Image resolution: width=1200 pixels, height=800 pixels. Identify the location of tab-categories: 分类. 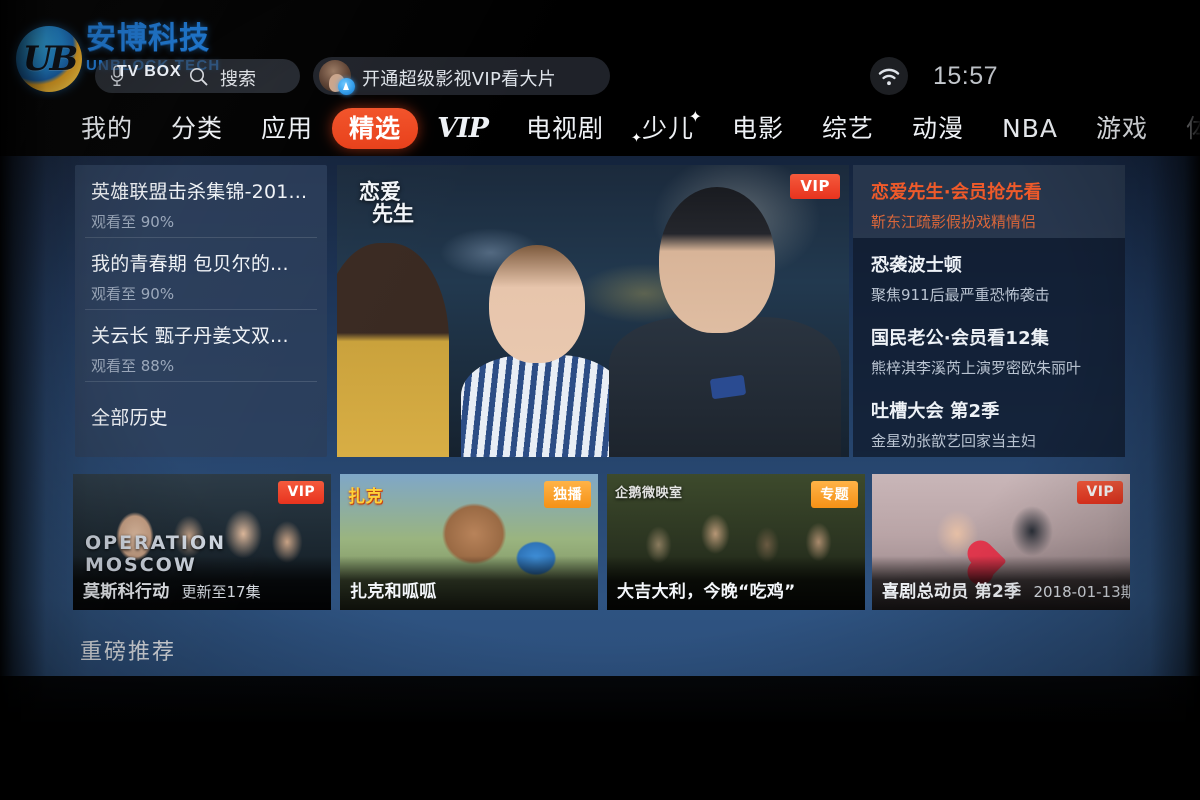
(197, 128).